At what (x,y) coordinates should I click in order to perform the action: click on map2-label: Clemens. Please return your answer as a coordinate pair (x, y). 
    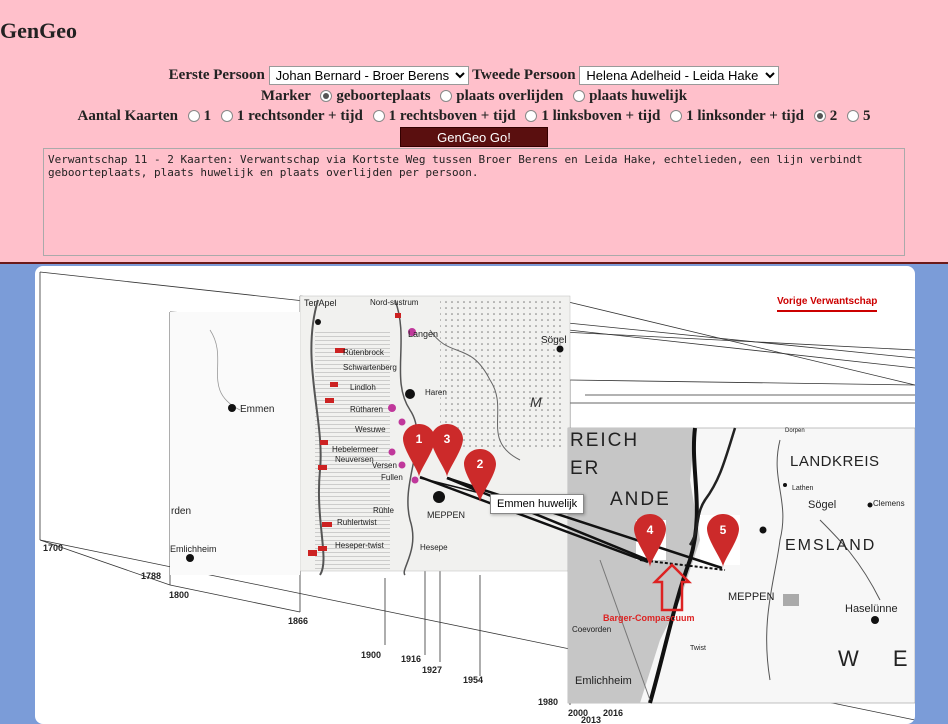
    Looking at the image, I should click on (889, 503).